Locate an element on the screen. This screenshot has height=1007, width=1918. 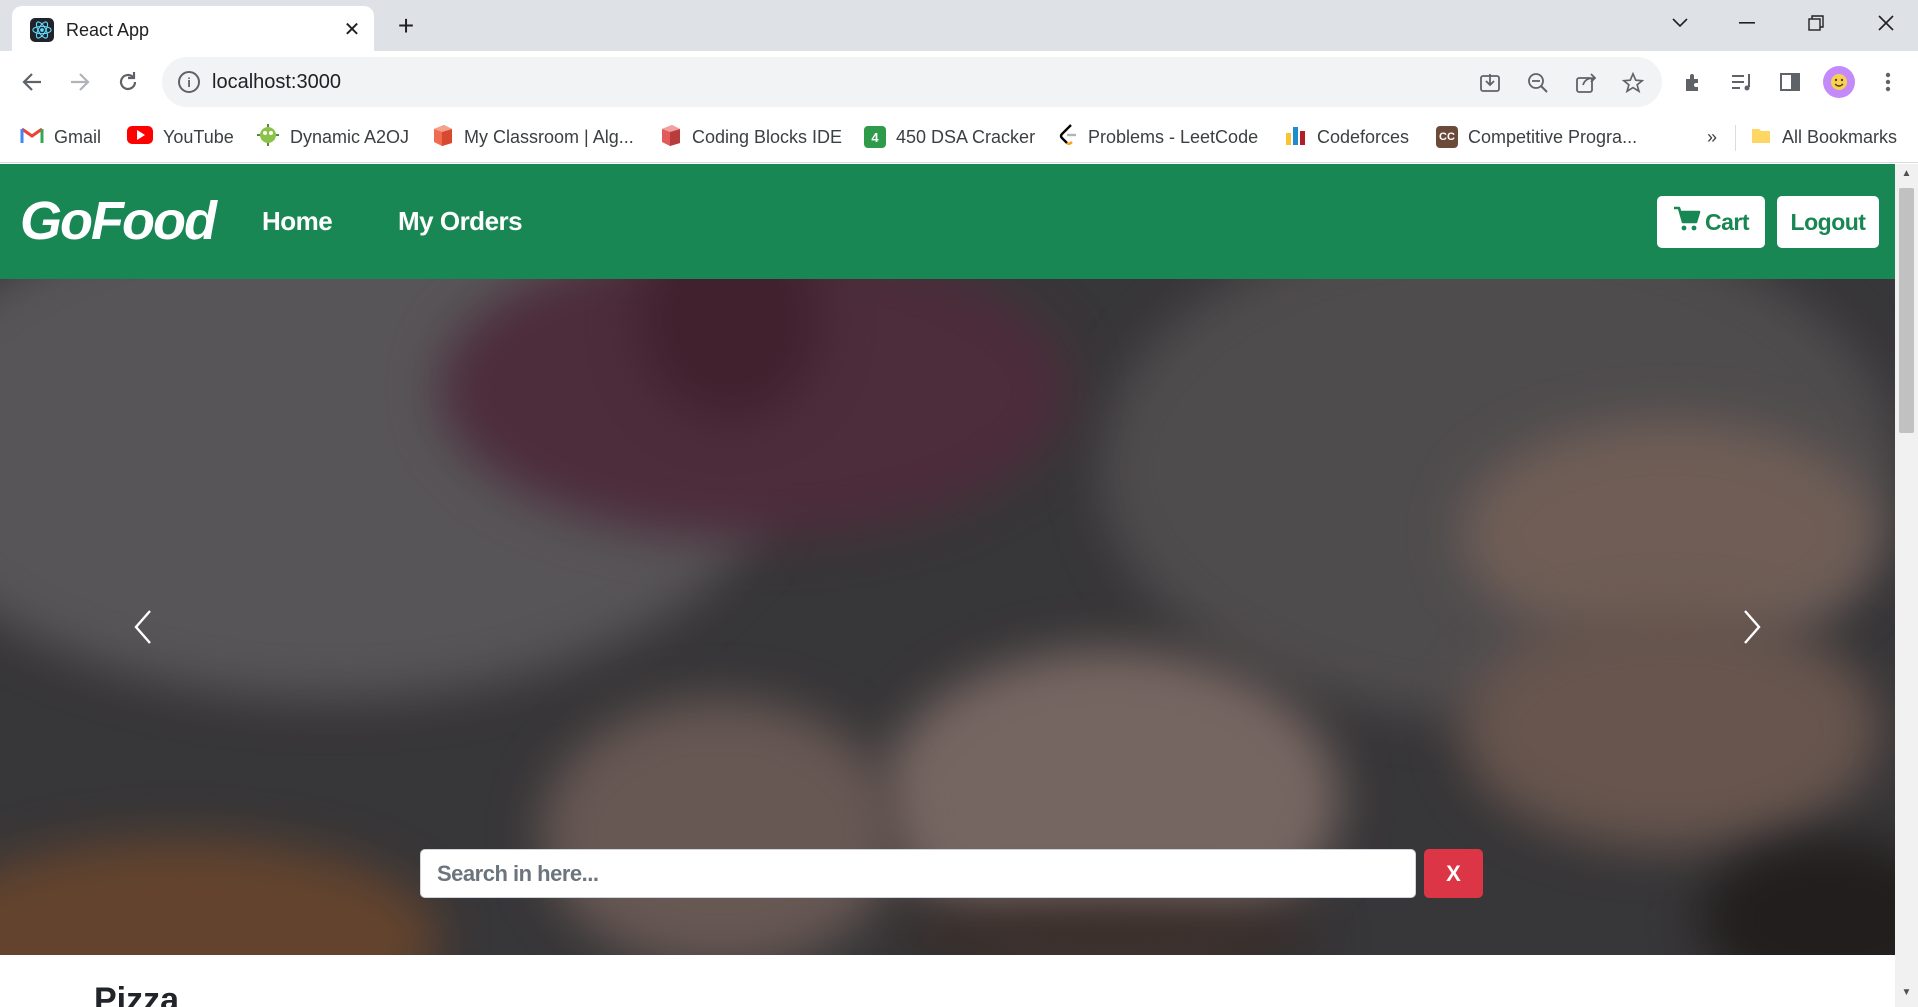
restore-icon is located at coordinates (1816, 23).